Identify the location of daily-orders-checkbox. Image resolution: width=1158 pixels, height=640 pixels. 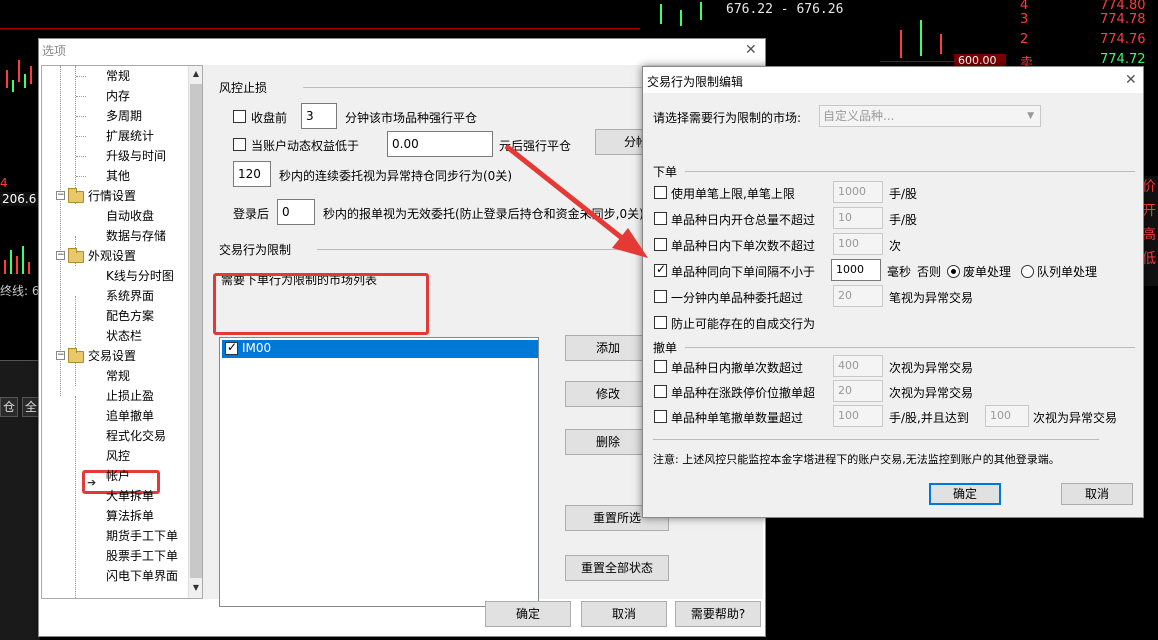
(660, 244).